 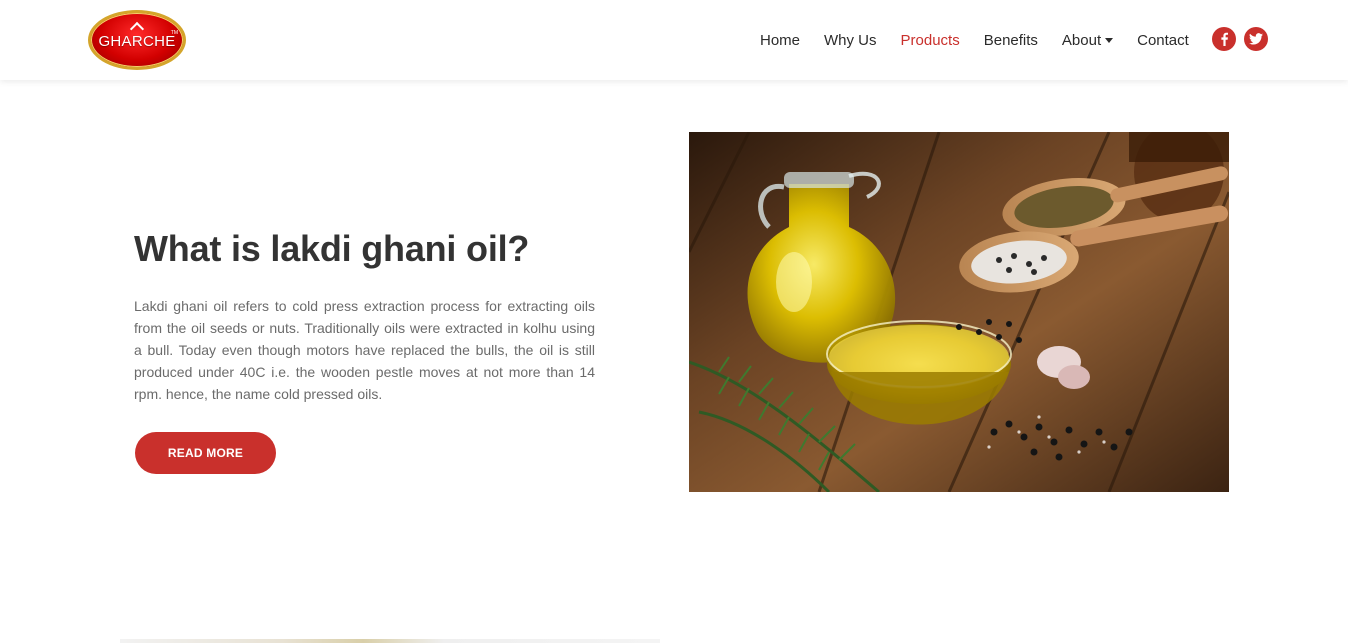 I want to click on twitter-button, so click(x=1256, y=39).